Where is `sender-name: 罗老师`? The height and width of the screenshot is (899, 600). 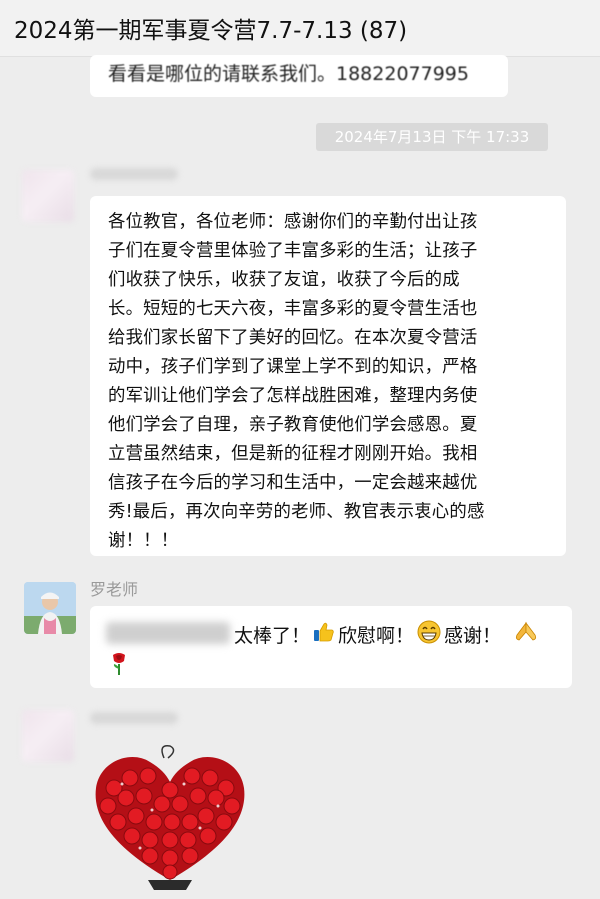
sender-name: 罗老师 is located at coordinates (114, 589).